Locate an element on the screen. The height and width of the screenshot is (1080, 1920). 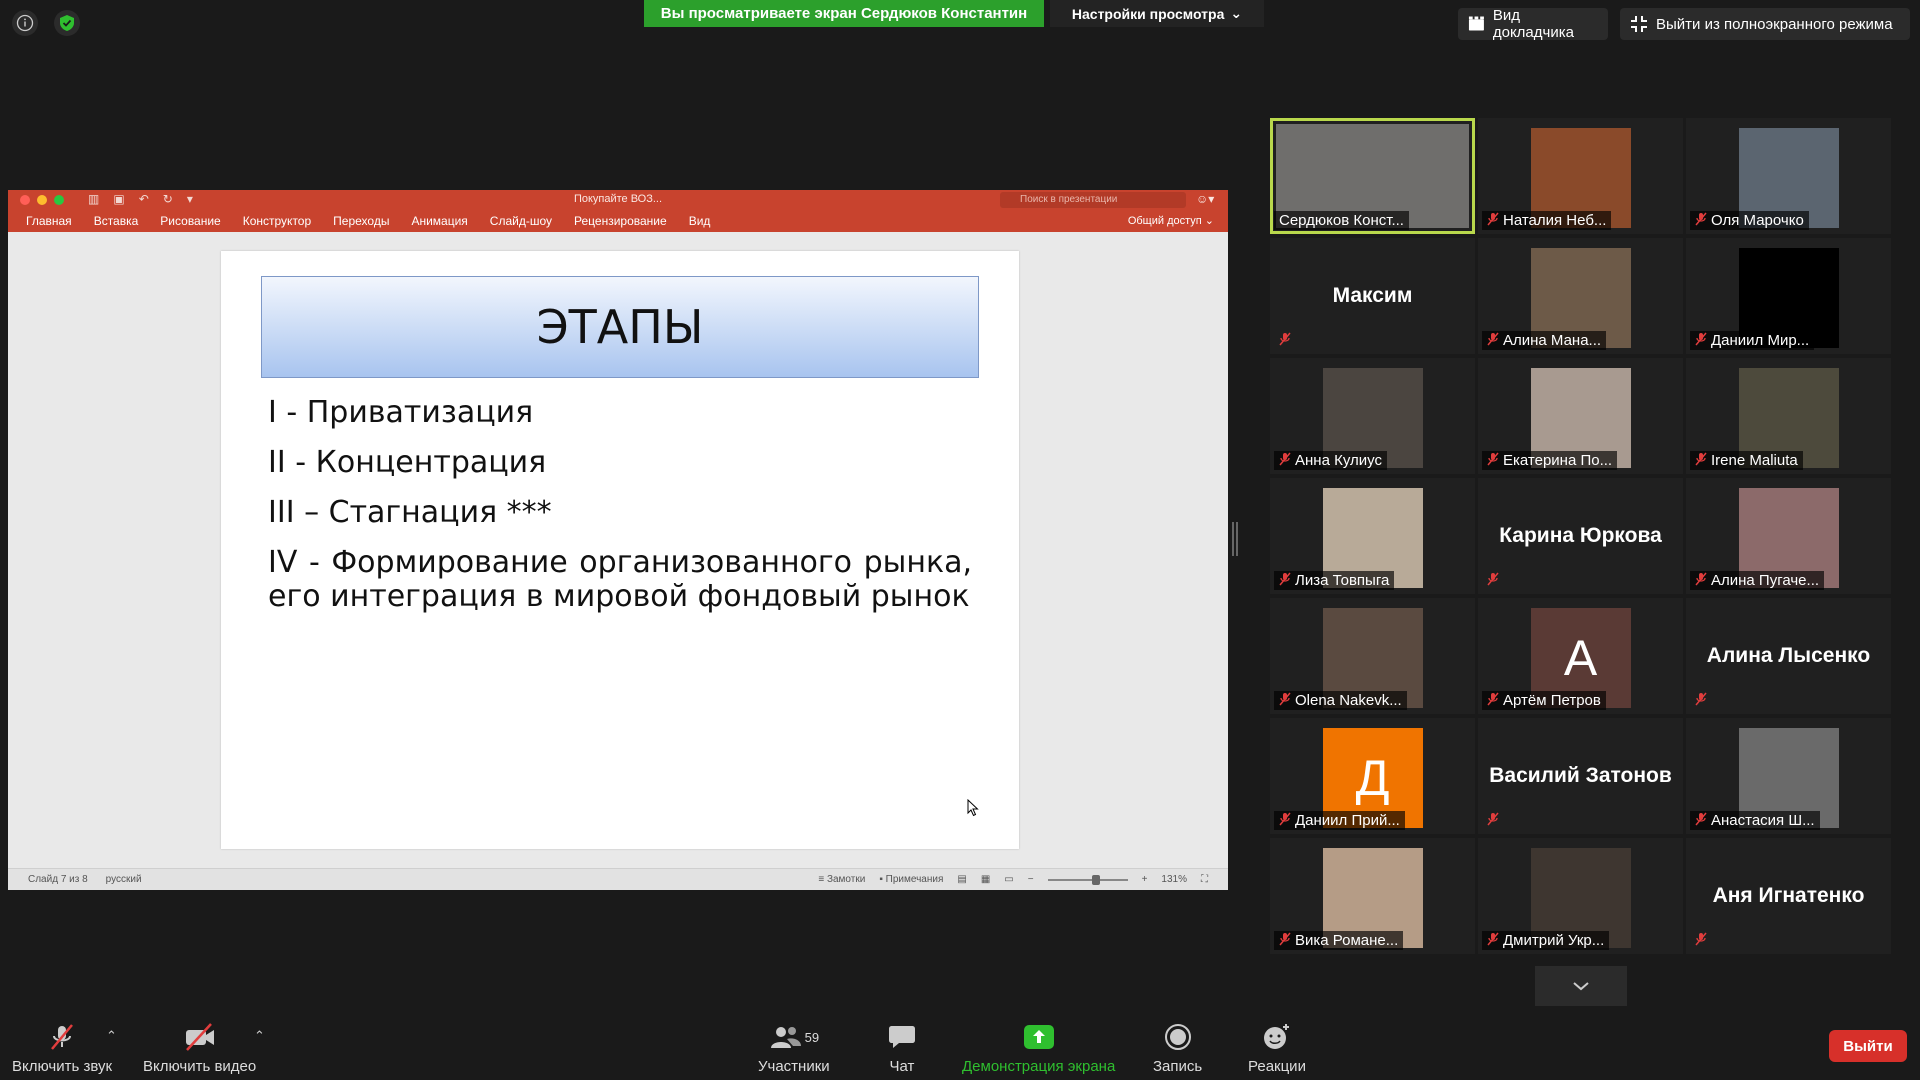
ribbon-tab-review: Рецензирование is located at coordinates (620, 221).